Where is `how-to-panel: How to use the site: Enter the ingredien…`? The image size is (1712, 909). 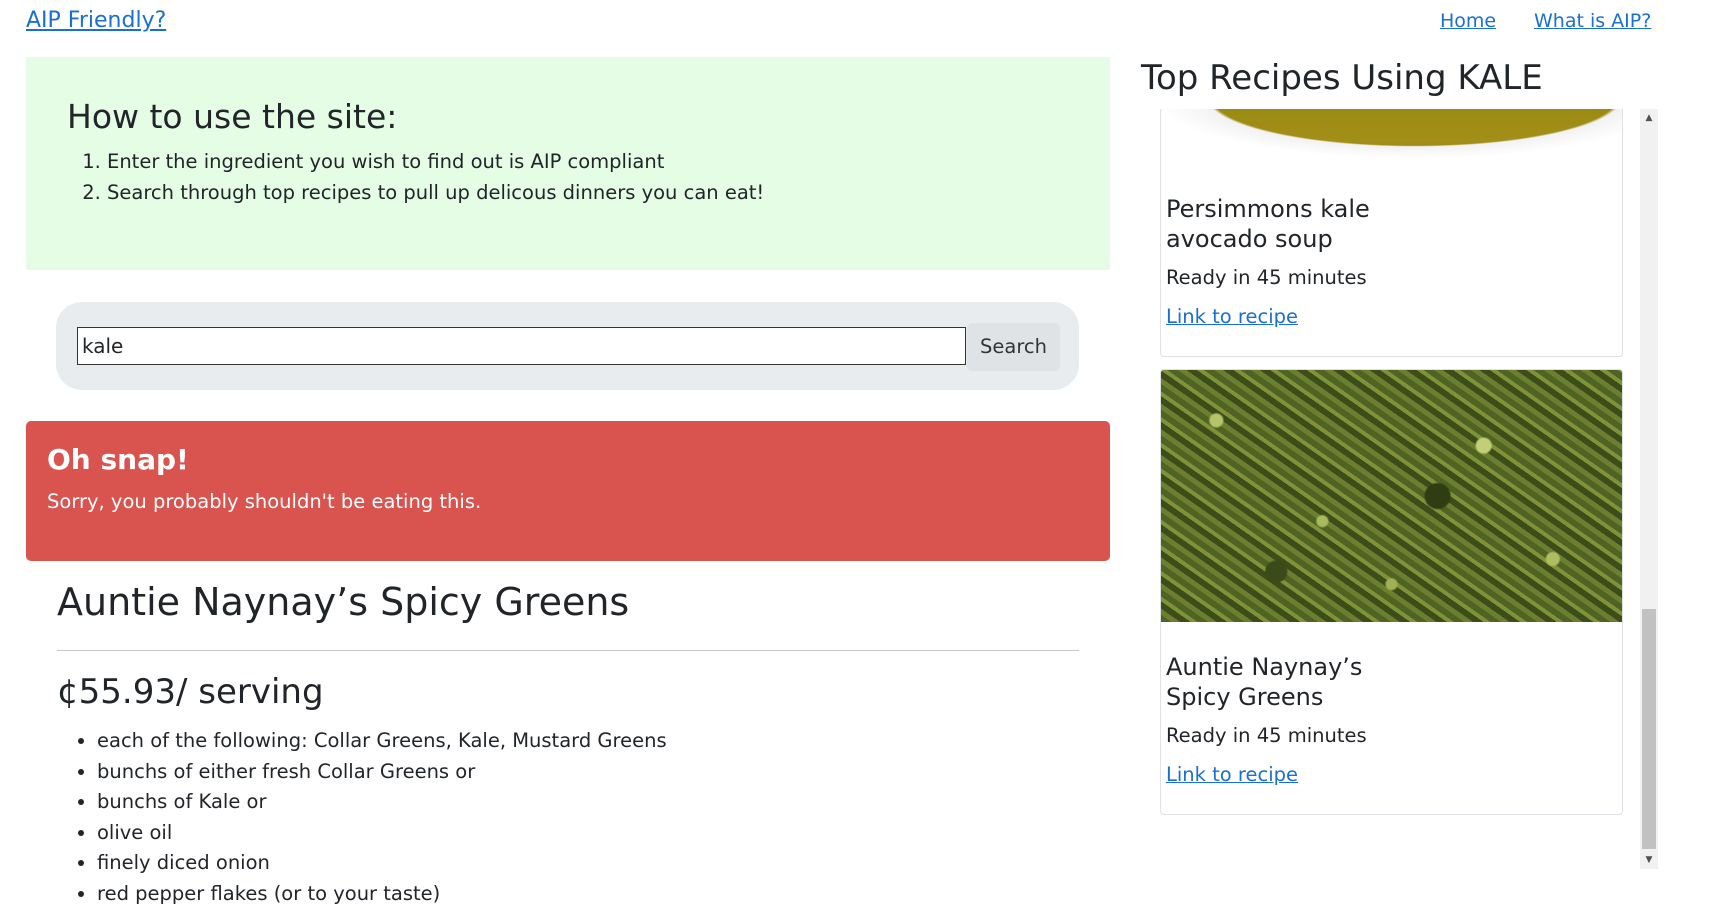
how-to-panel: How to use the site: Enter the ingredien… is located at coordinates (568, 163).